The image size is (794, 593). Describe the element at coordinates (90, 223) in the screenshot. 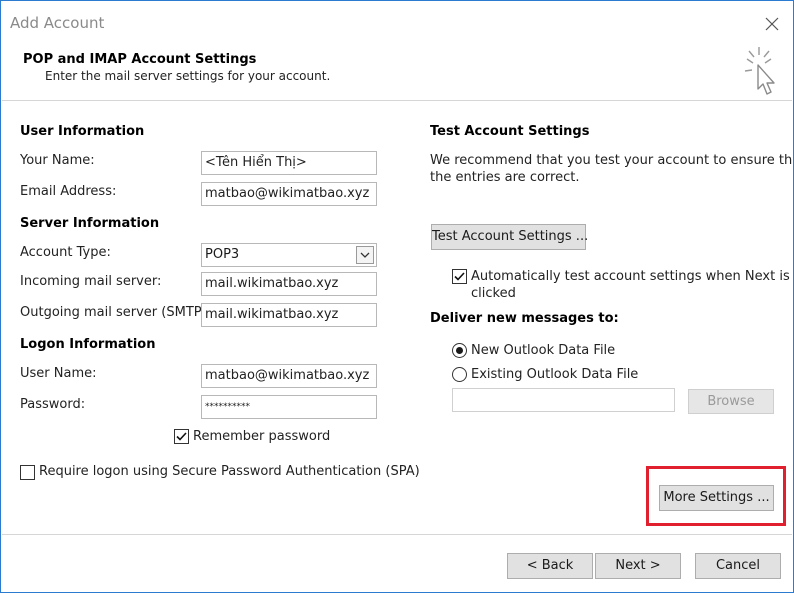

I see `server-info-heading: Server Information` at that location.